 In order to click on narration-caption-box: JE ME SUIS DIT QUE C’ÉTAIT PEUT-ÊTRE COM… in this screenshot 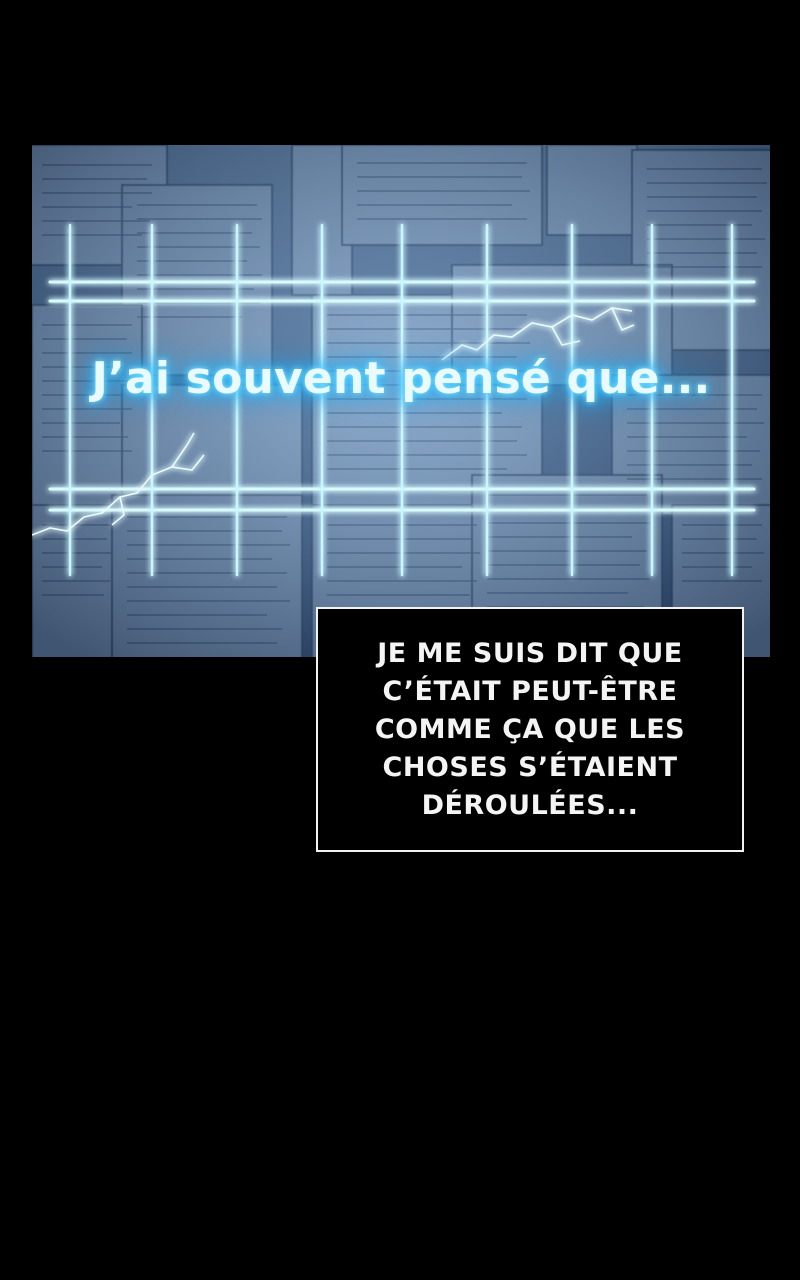, I will do `click(530, 729)`.